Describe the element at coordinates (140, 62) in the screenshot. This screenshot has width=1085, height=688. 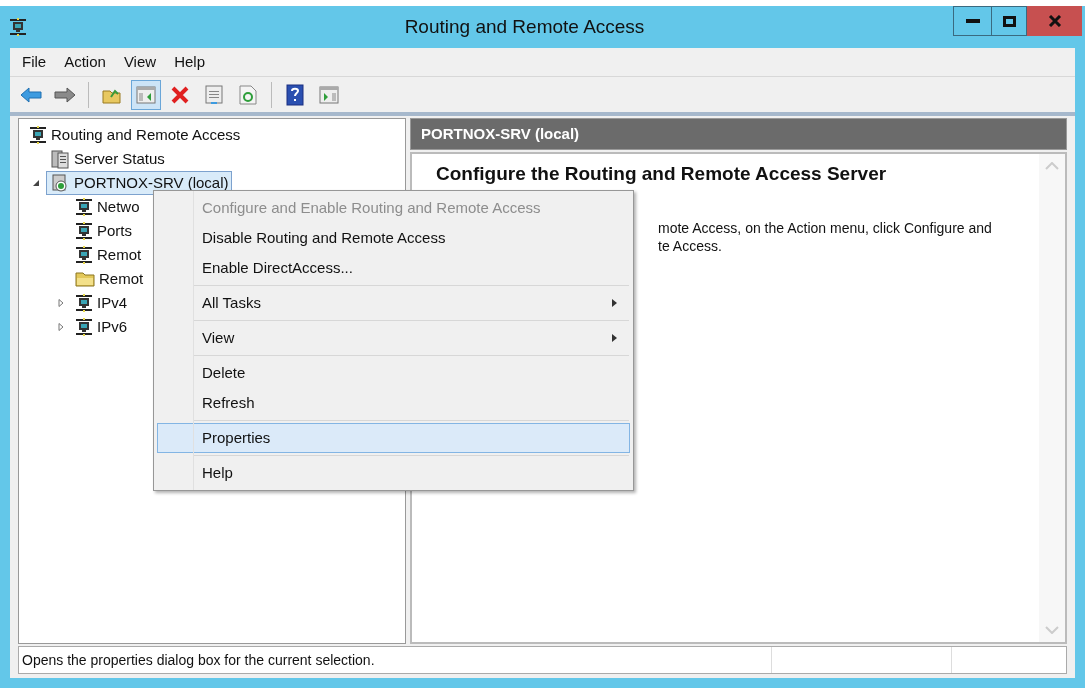
I see `menu-bar-item: View` at that location.